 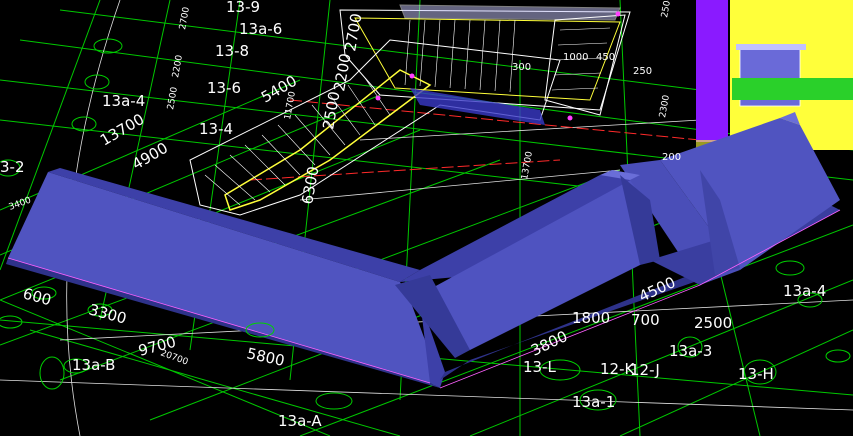 I want to click on dim-450: 450, so click(x=605, y=57).